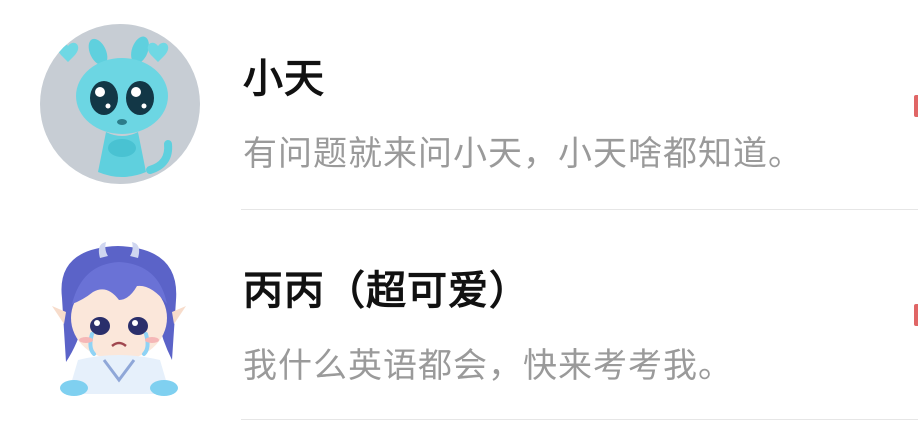 The image size is (918, 445). Describe the element at coordinates (284, 79) in the screenshot. I see `contact-name: 小天` at that location.